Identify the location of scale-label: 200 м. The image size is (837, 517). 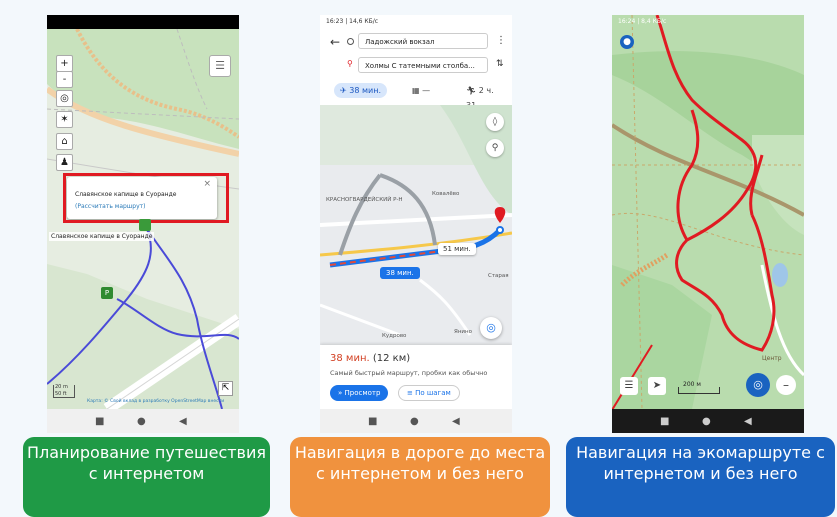
(692, 384).